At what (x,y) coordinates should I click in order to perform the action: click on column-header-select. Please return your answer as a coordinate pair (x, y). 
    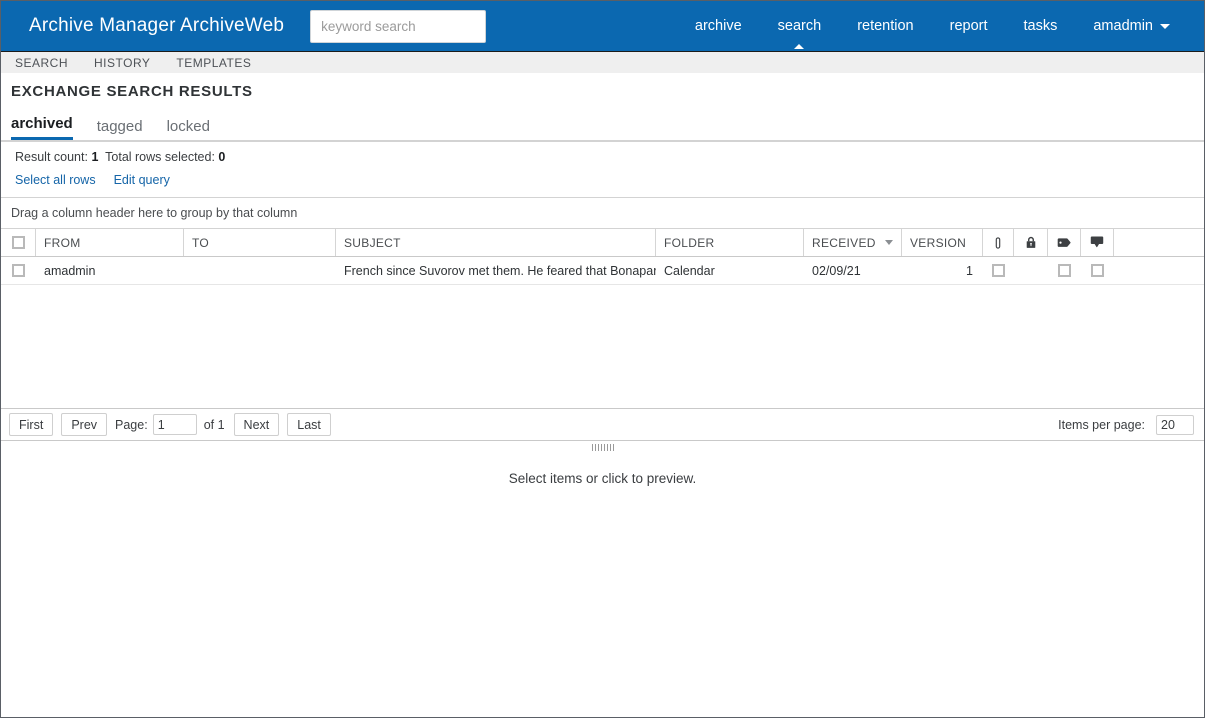
    Looking at the image, I should click on (18, 242).